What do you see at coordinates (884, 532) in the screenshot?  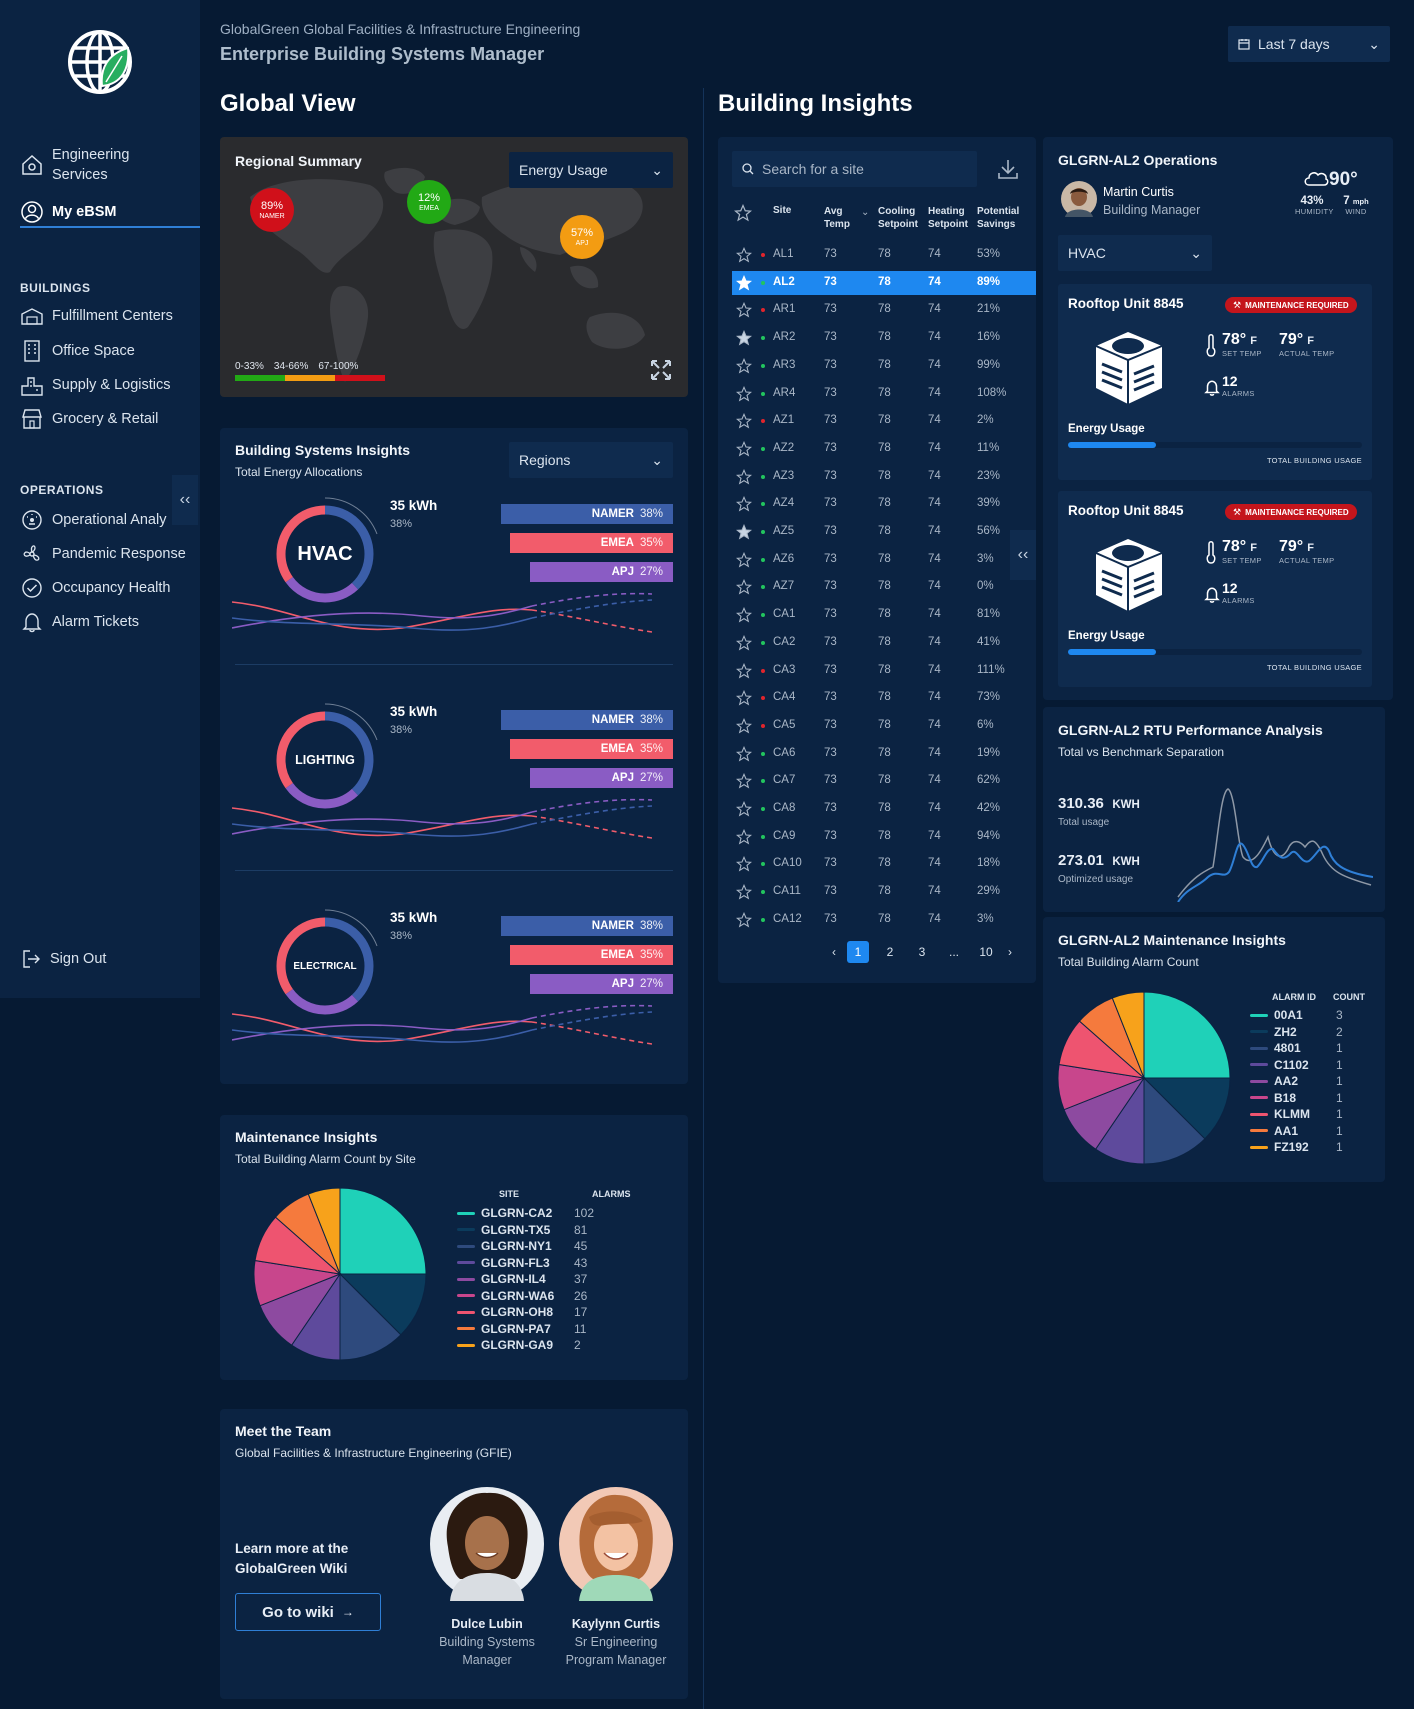 I see `table-row: AZ5 73 78 74 56%` at bounding box center [884, 532].